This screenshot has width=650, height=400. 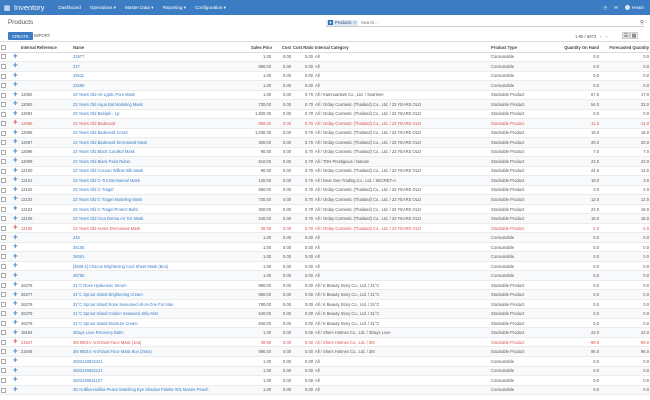 I want to click on table-row: ✛ 25105 1.00 0.00 0.00 All Consumable 0.0 0.0, so click(x=325, y=247).